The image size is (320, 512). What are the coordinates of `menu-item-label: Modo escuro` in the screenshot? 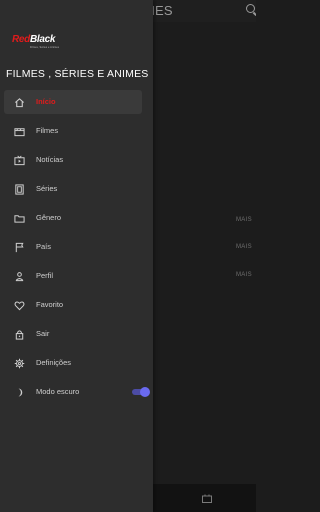 It's located at (58, 391).